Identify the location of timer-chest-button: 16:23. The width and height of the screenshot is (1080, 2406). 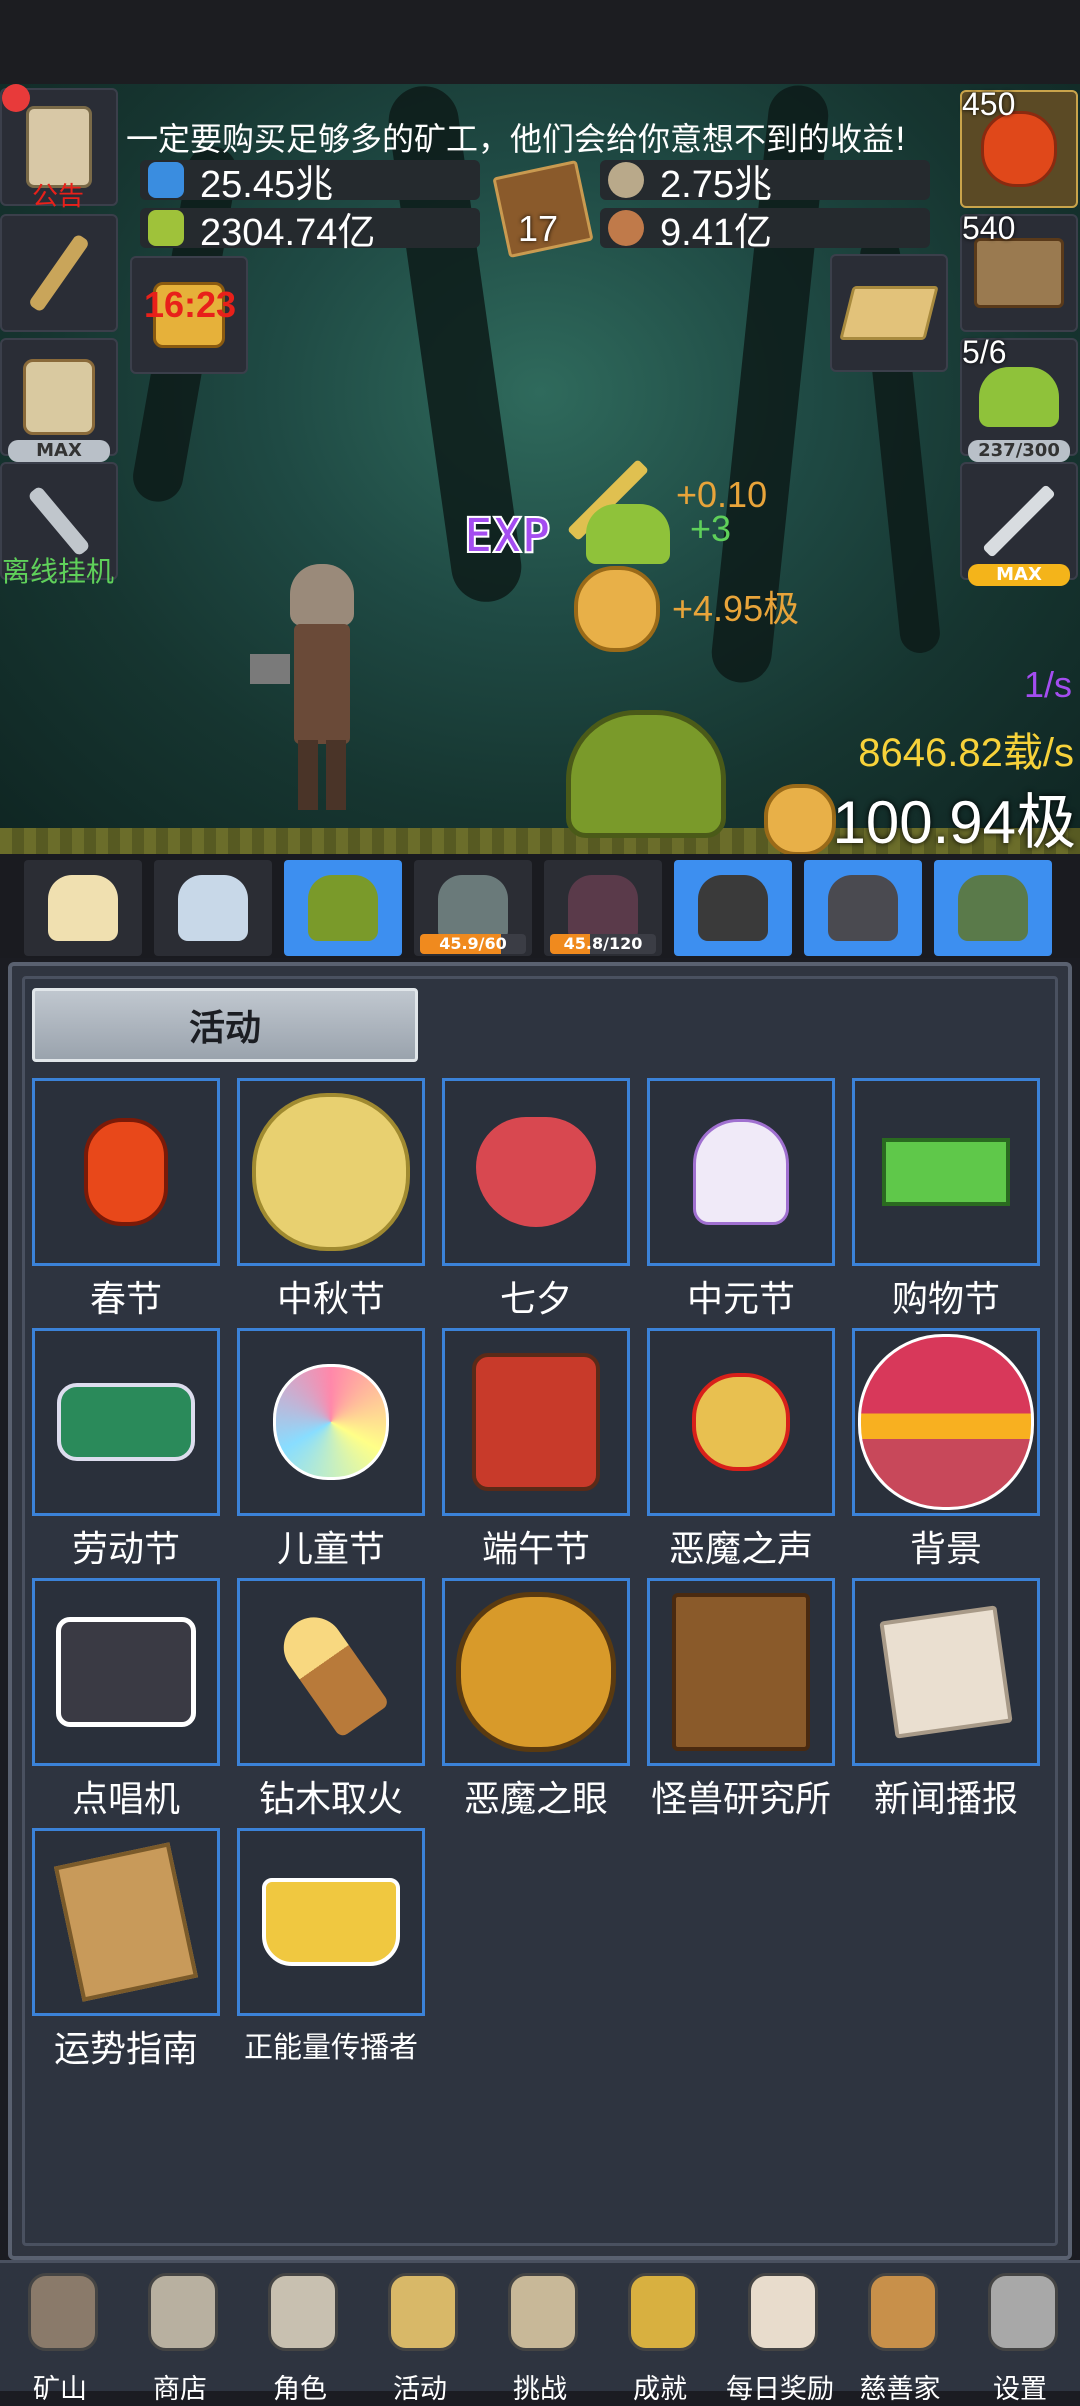
(189, 315).